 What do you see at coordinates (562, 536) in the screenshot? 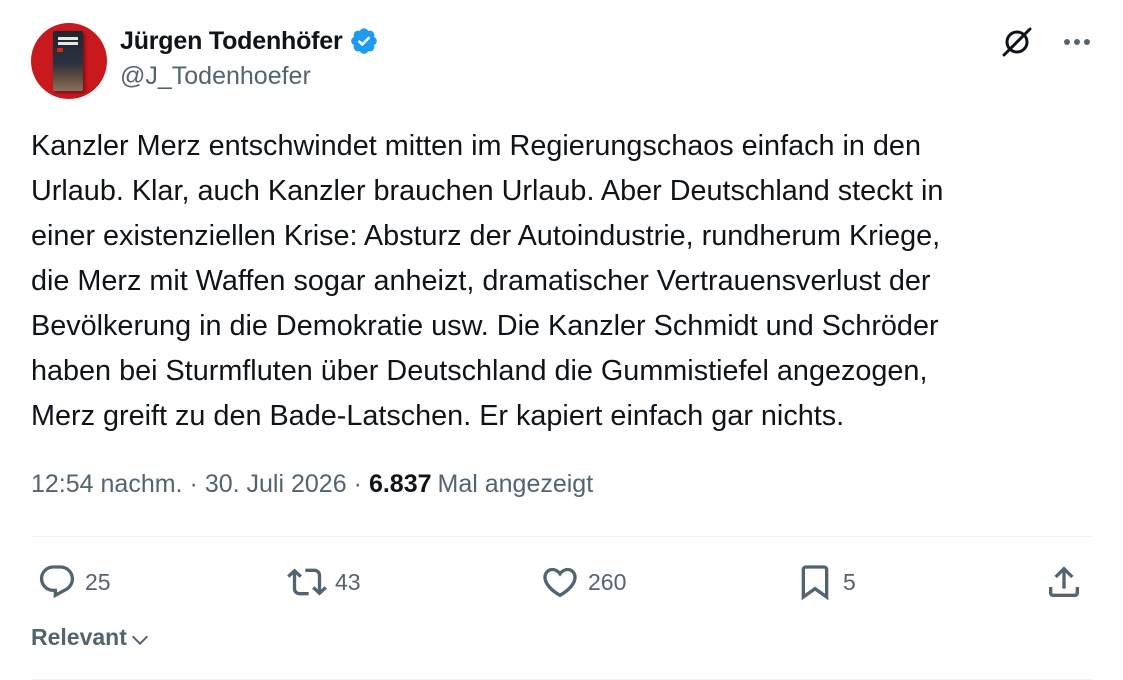
I see `divider` at bounding box center [562, 536].